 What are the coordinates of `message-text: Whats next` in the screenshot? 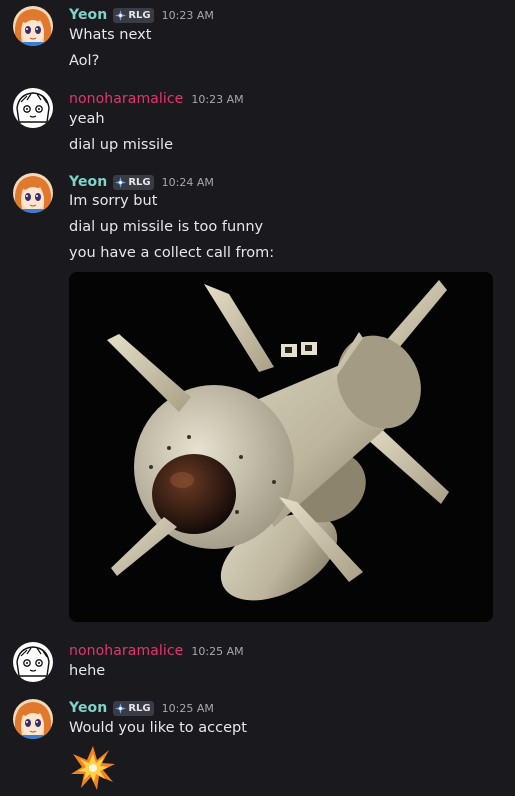 It's located at (110, 35).